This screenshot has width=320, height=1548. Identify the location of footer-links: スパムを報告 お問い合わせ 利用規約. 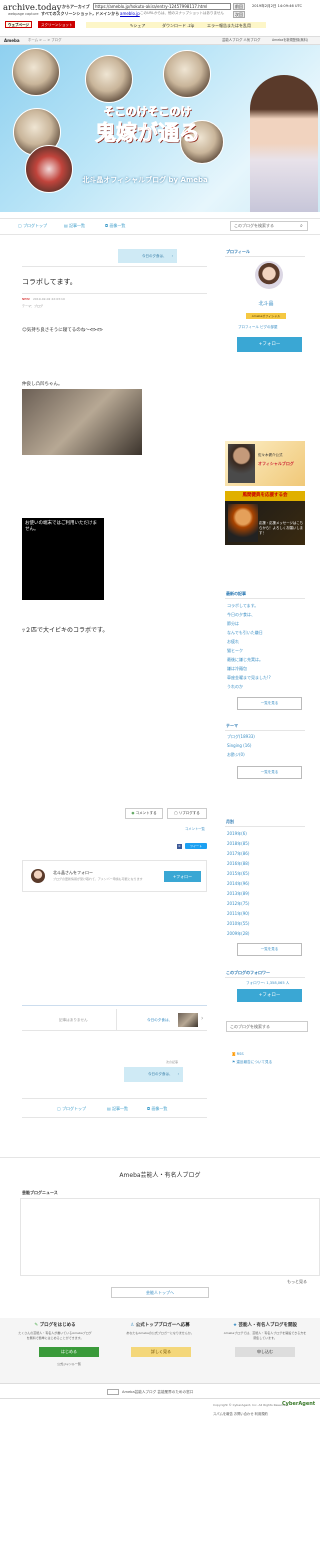
(240, 1413).